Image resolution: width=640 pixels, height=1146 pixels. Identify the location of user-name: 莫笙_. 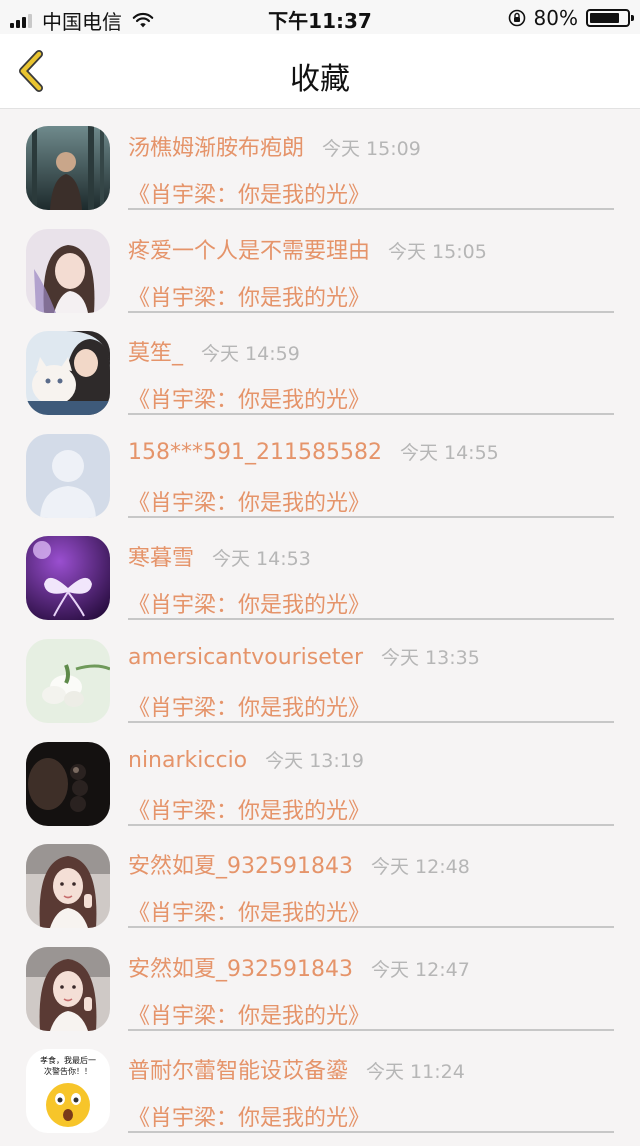
(155, 353).